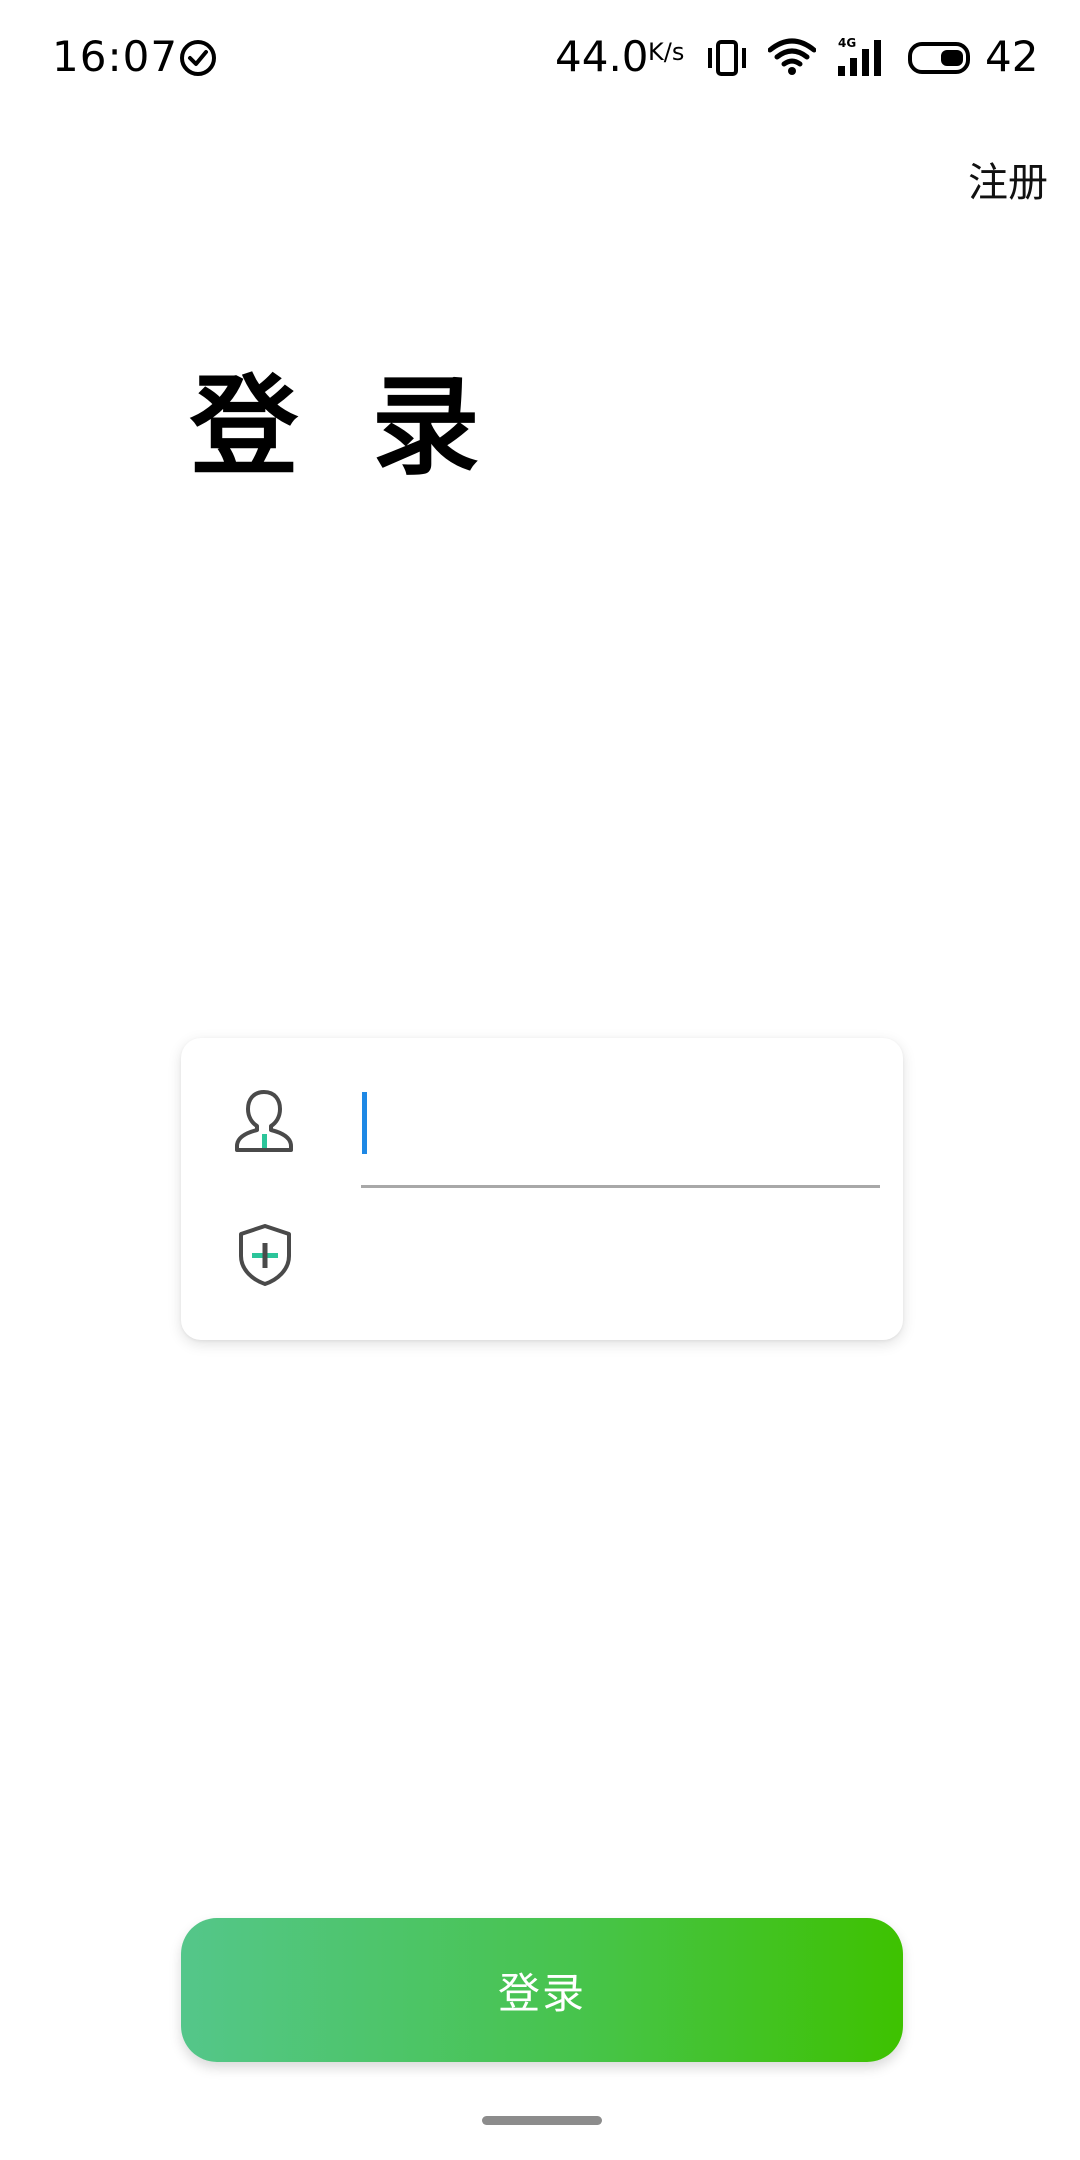 The height and width of the screenshot is (2160, 1080). I want to click on vibrate-icon, so click(727, 58).